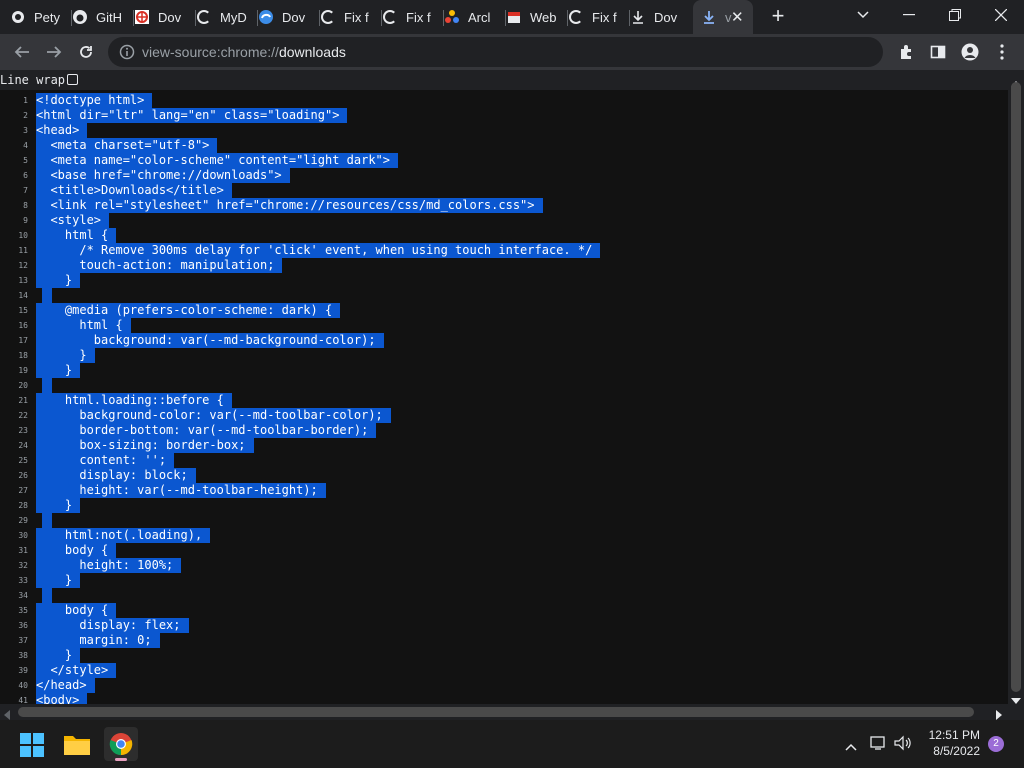 This screenshot has width=1024, height=768. Describe the element at coordinates (851, 747) in the screenshot. I see `tray-chevron-up-icon` at that location.